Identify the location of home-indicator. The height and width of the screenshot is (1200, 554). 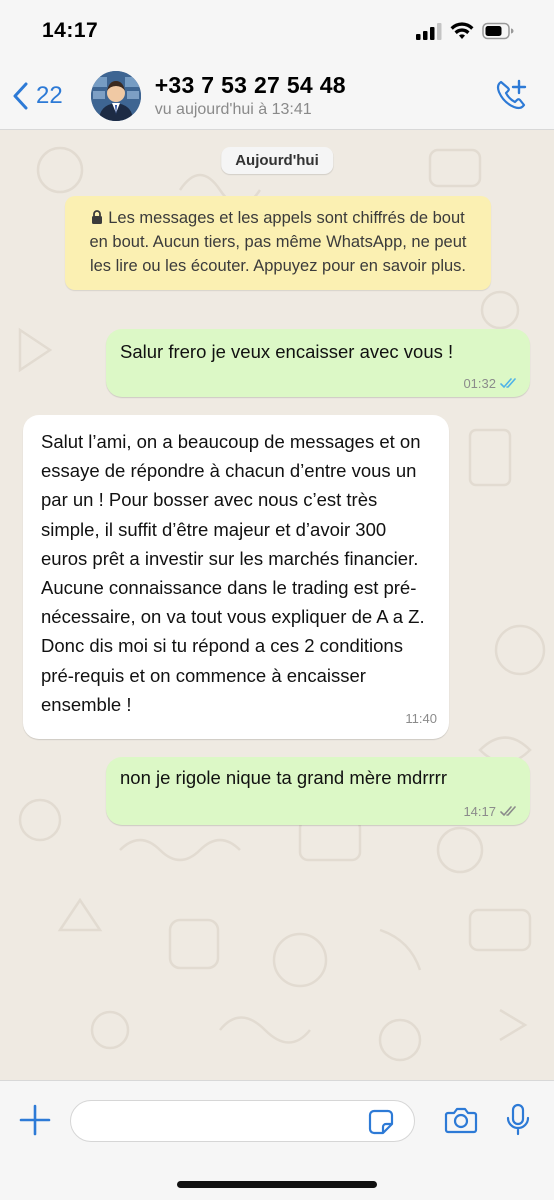
(277, 1184).